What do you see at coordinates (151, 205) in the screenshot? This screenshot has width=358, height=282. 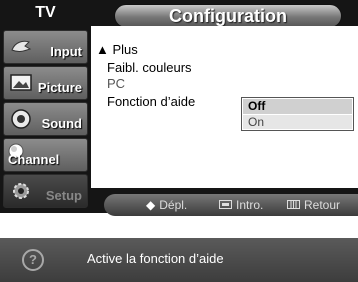 I see `updown-icon: ◆` at bounding box center [151, 205].